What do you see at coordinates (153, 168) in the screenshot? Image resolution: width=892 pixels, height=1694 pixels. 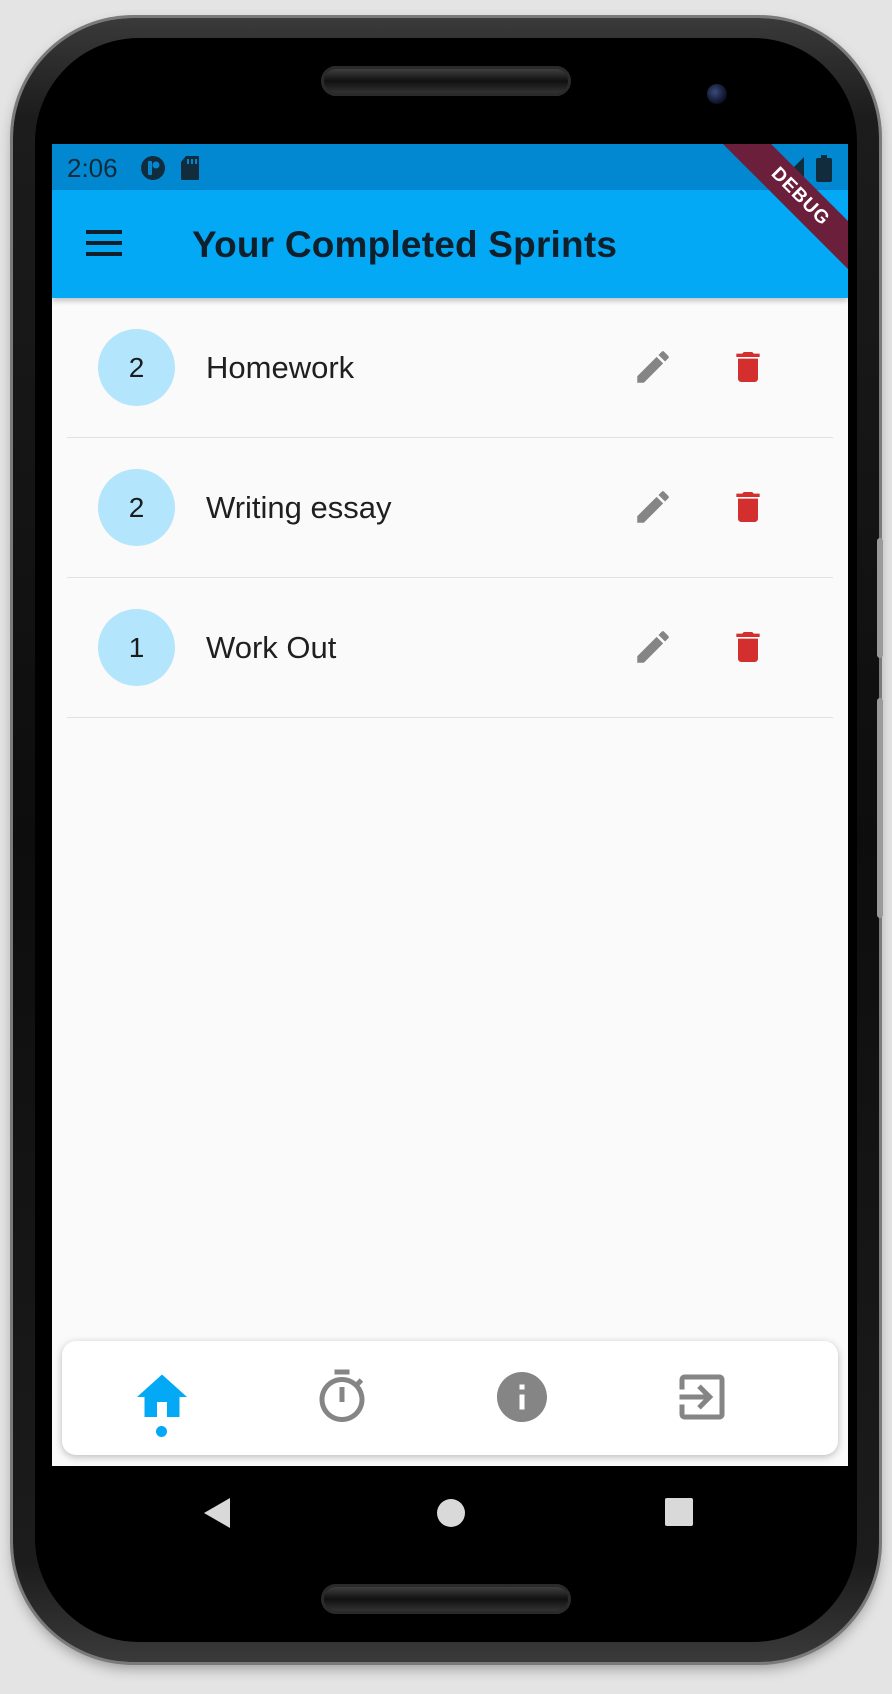 I see `app-notification-icon` at bounding box center [153, 168].